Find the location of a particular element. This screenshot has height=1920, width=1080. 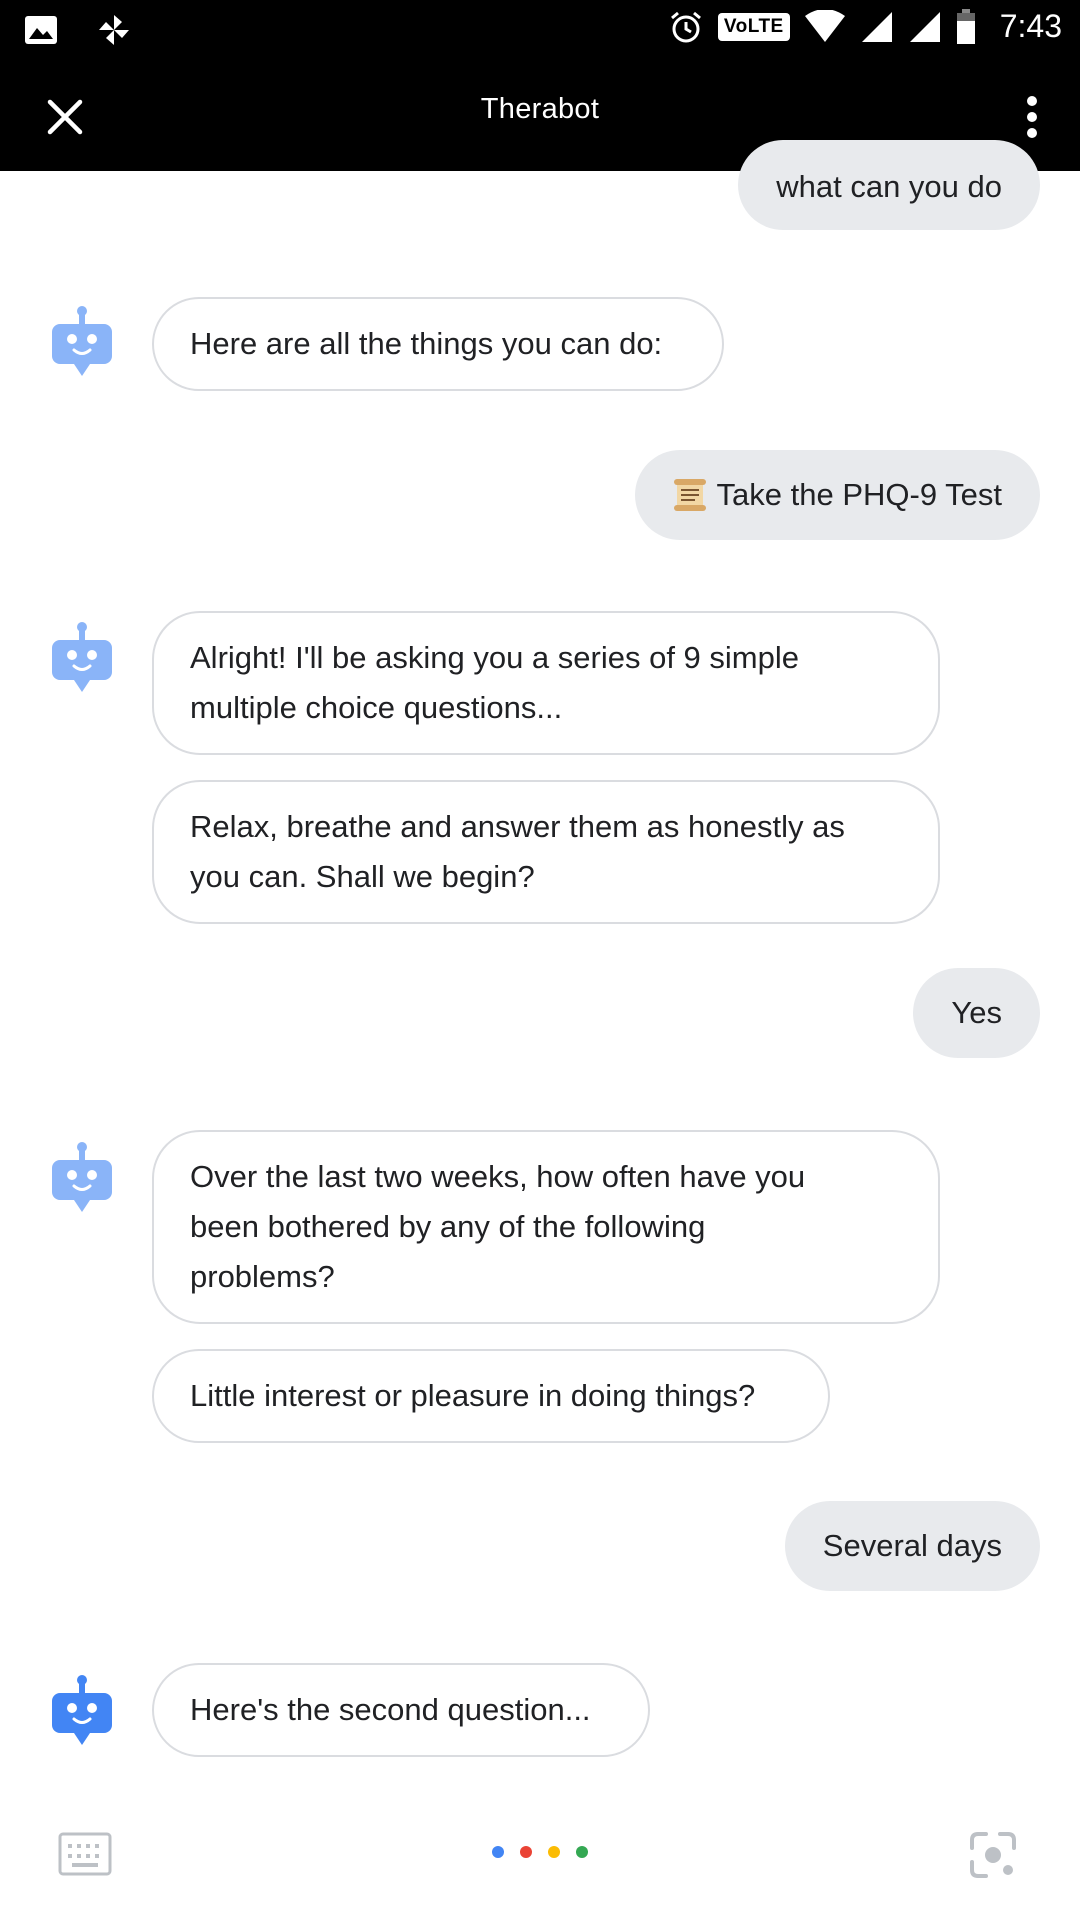

bot-message: Here are all the things you can do: is located at coordinates (438, 344).